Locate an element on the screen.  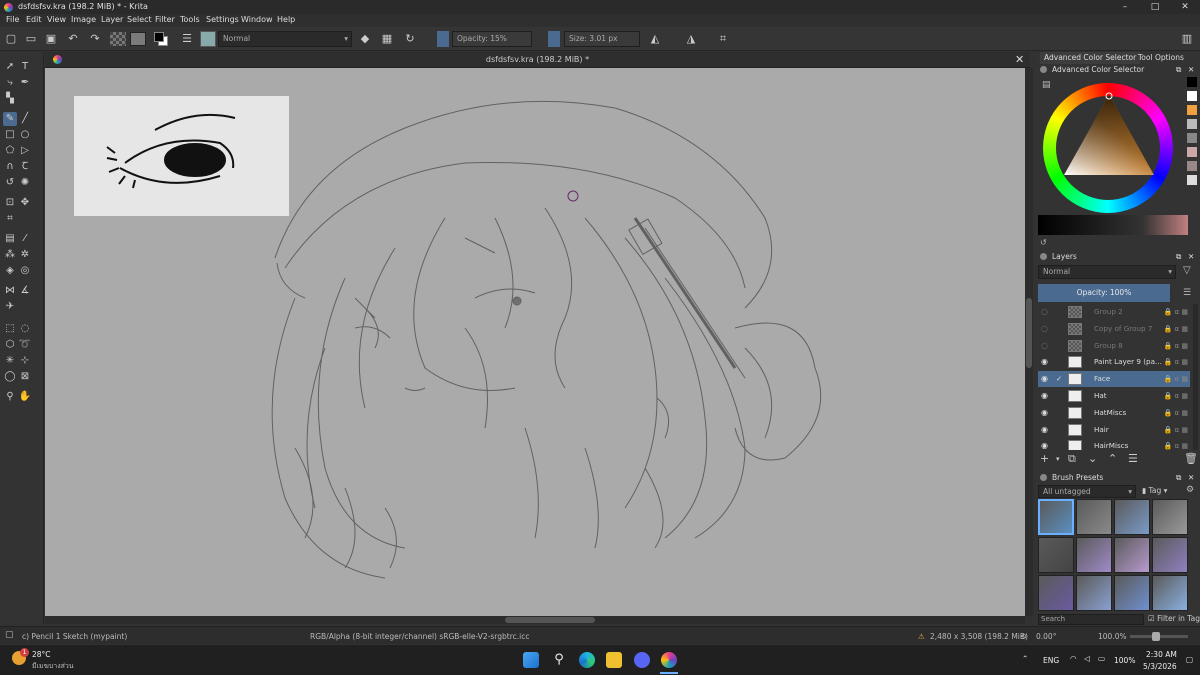
dynamic-brush-icon: ↺ is located at coordinates (10, 183).